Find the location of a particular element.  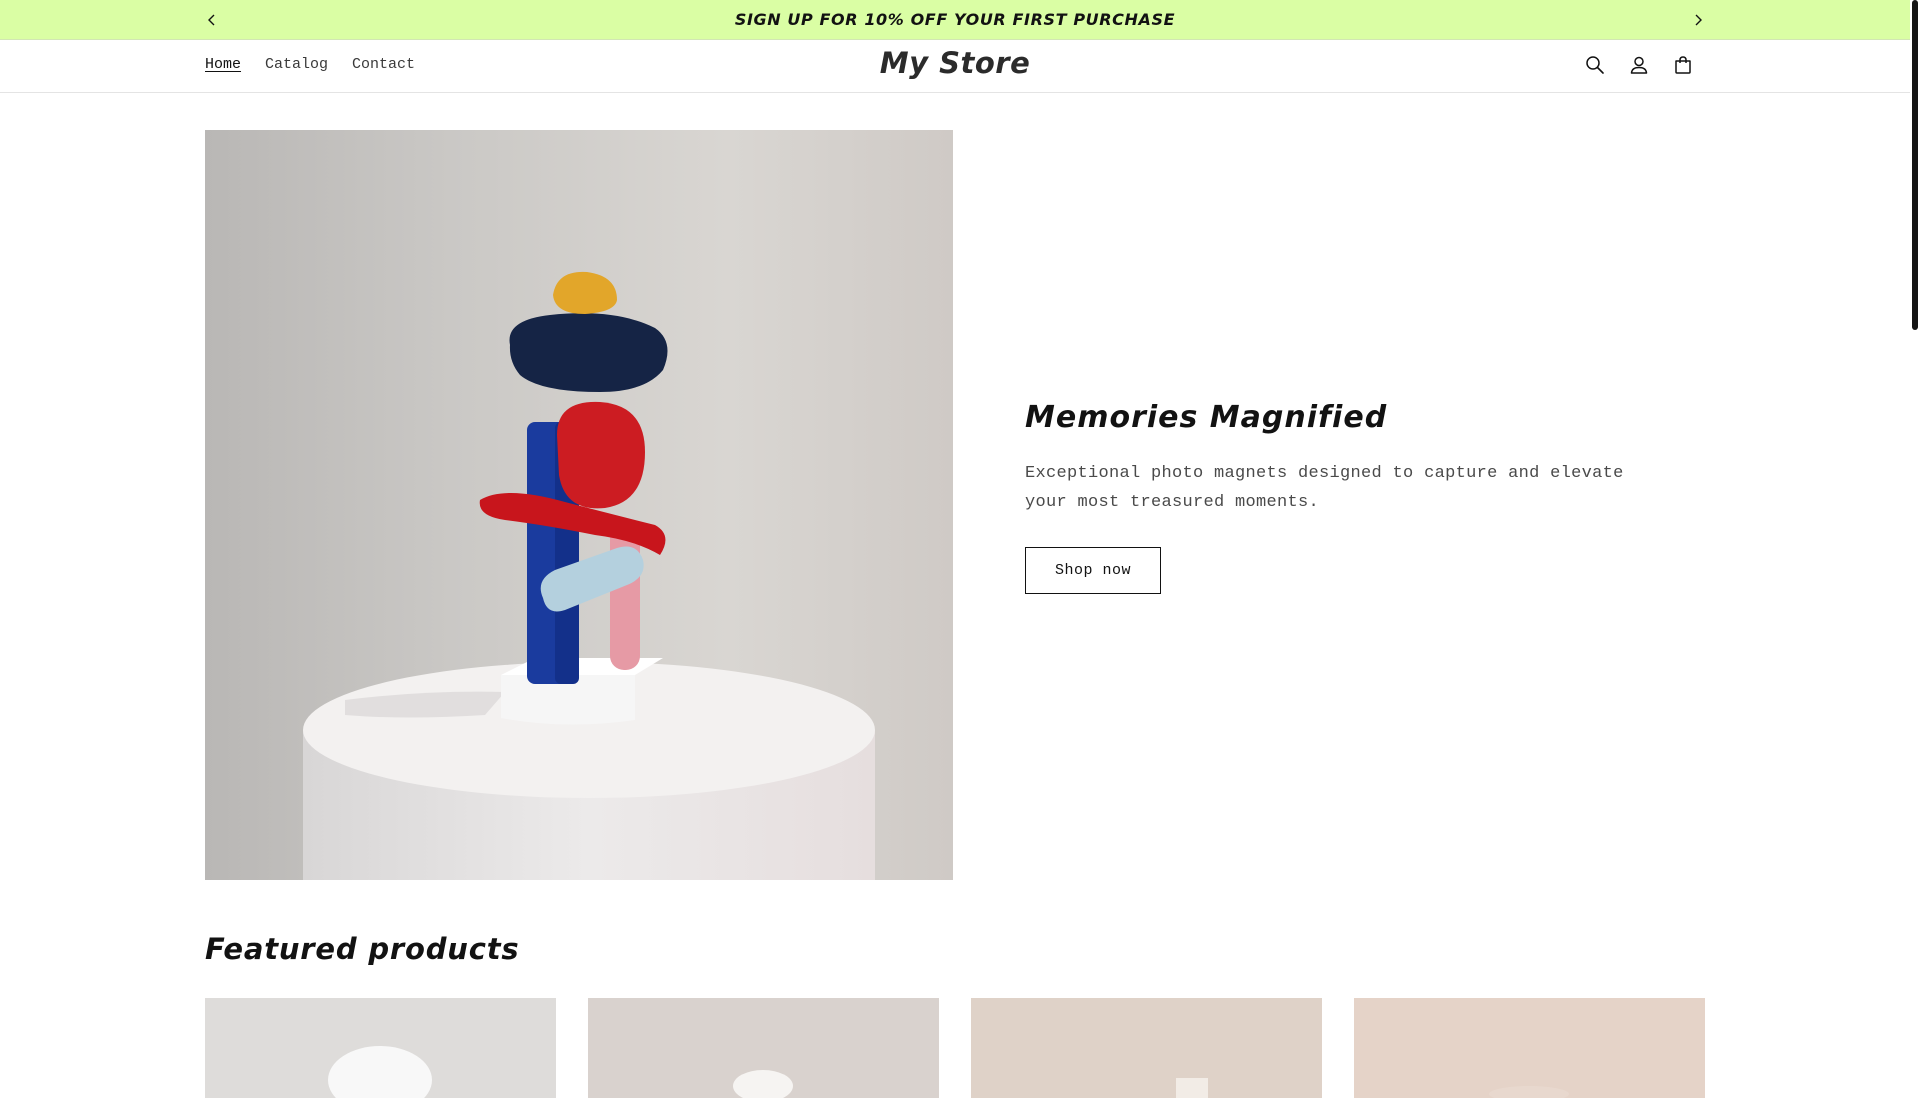

cart-icon is located at coordinates (1683, 65).